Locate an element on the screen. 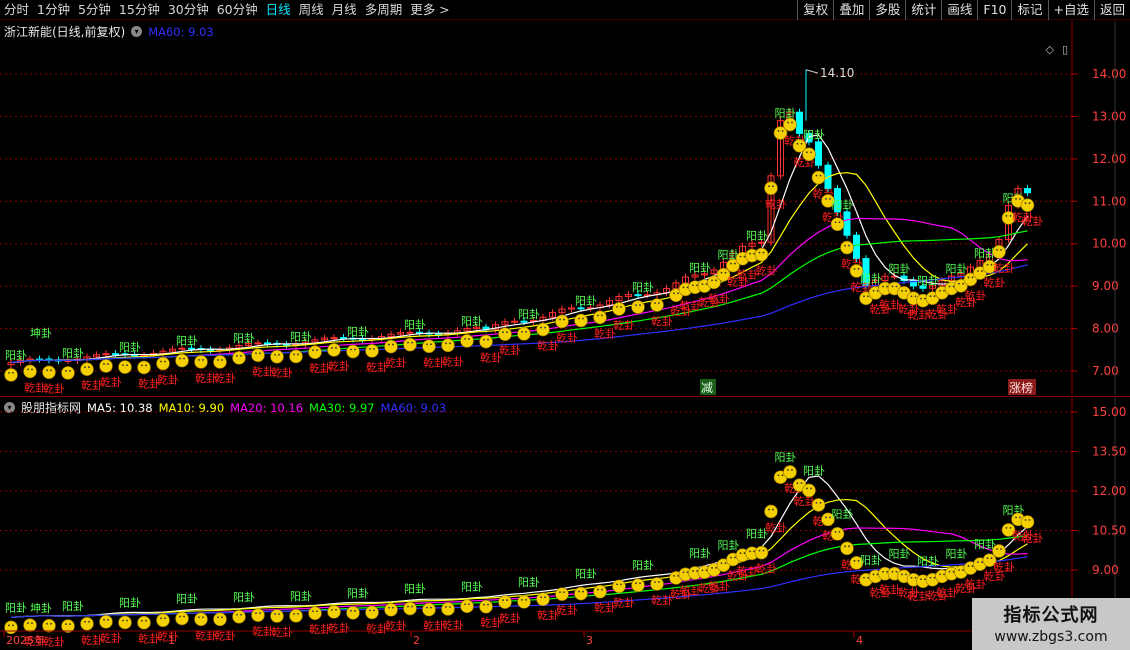  toolbar-button-3: 统计 is located at coordinates (923, 10).